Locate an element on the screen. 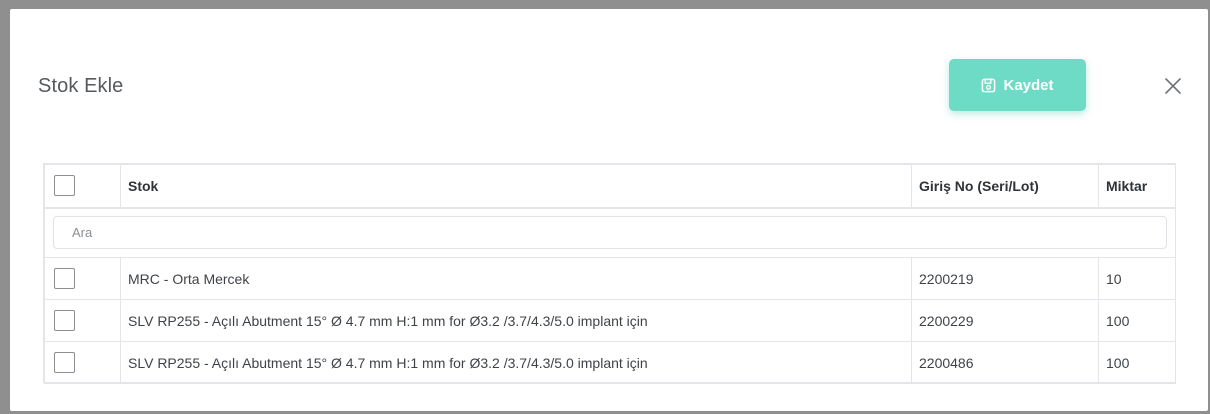 This screenshot has width=1210, height=414. close-button is located at coordinates (1173, 86).